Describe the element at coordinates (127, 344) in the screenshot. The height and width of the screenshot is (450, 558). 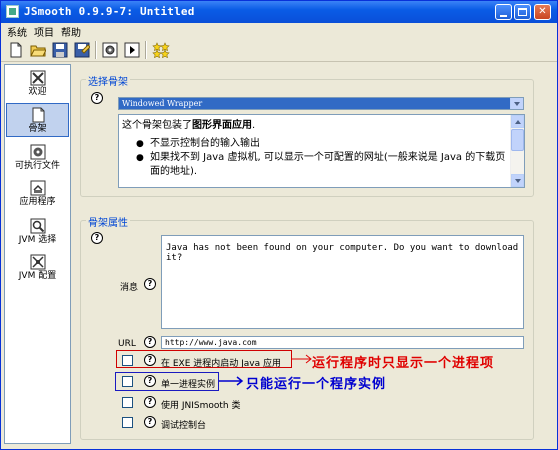
I see `url-label: URL` at that location.